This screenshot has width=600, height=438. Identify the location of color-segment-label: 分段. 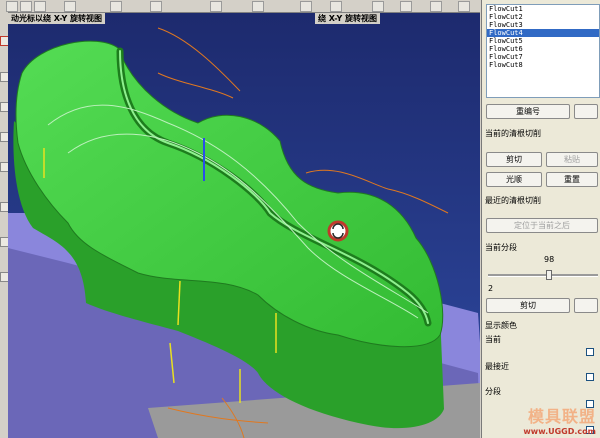
(493, 391).